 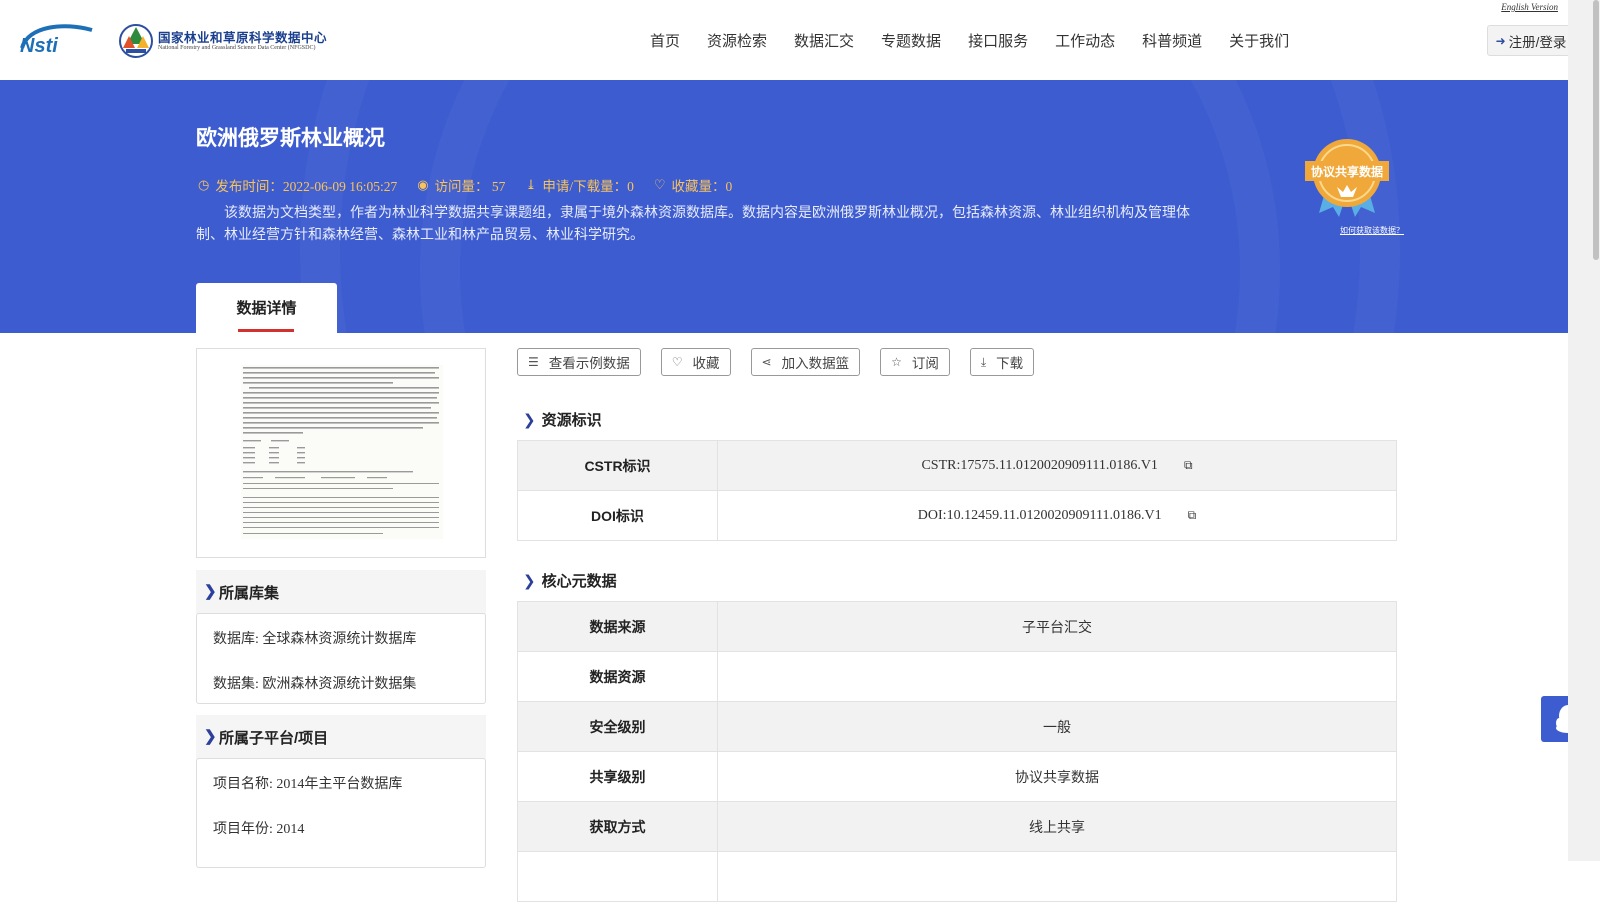 I want to click on tab-data-details: 数据详情, so click(x=266, y=308).